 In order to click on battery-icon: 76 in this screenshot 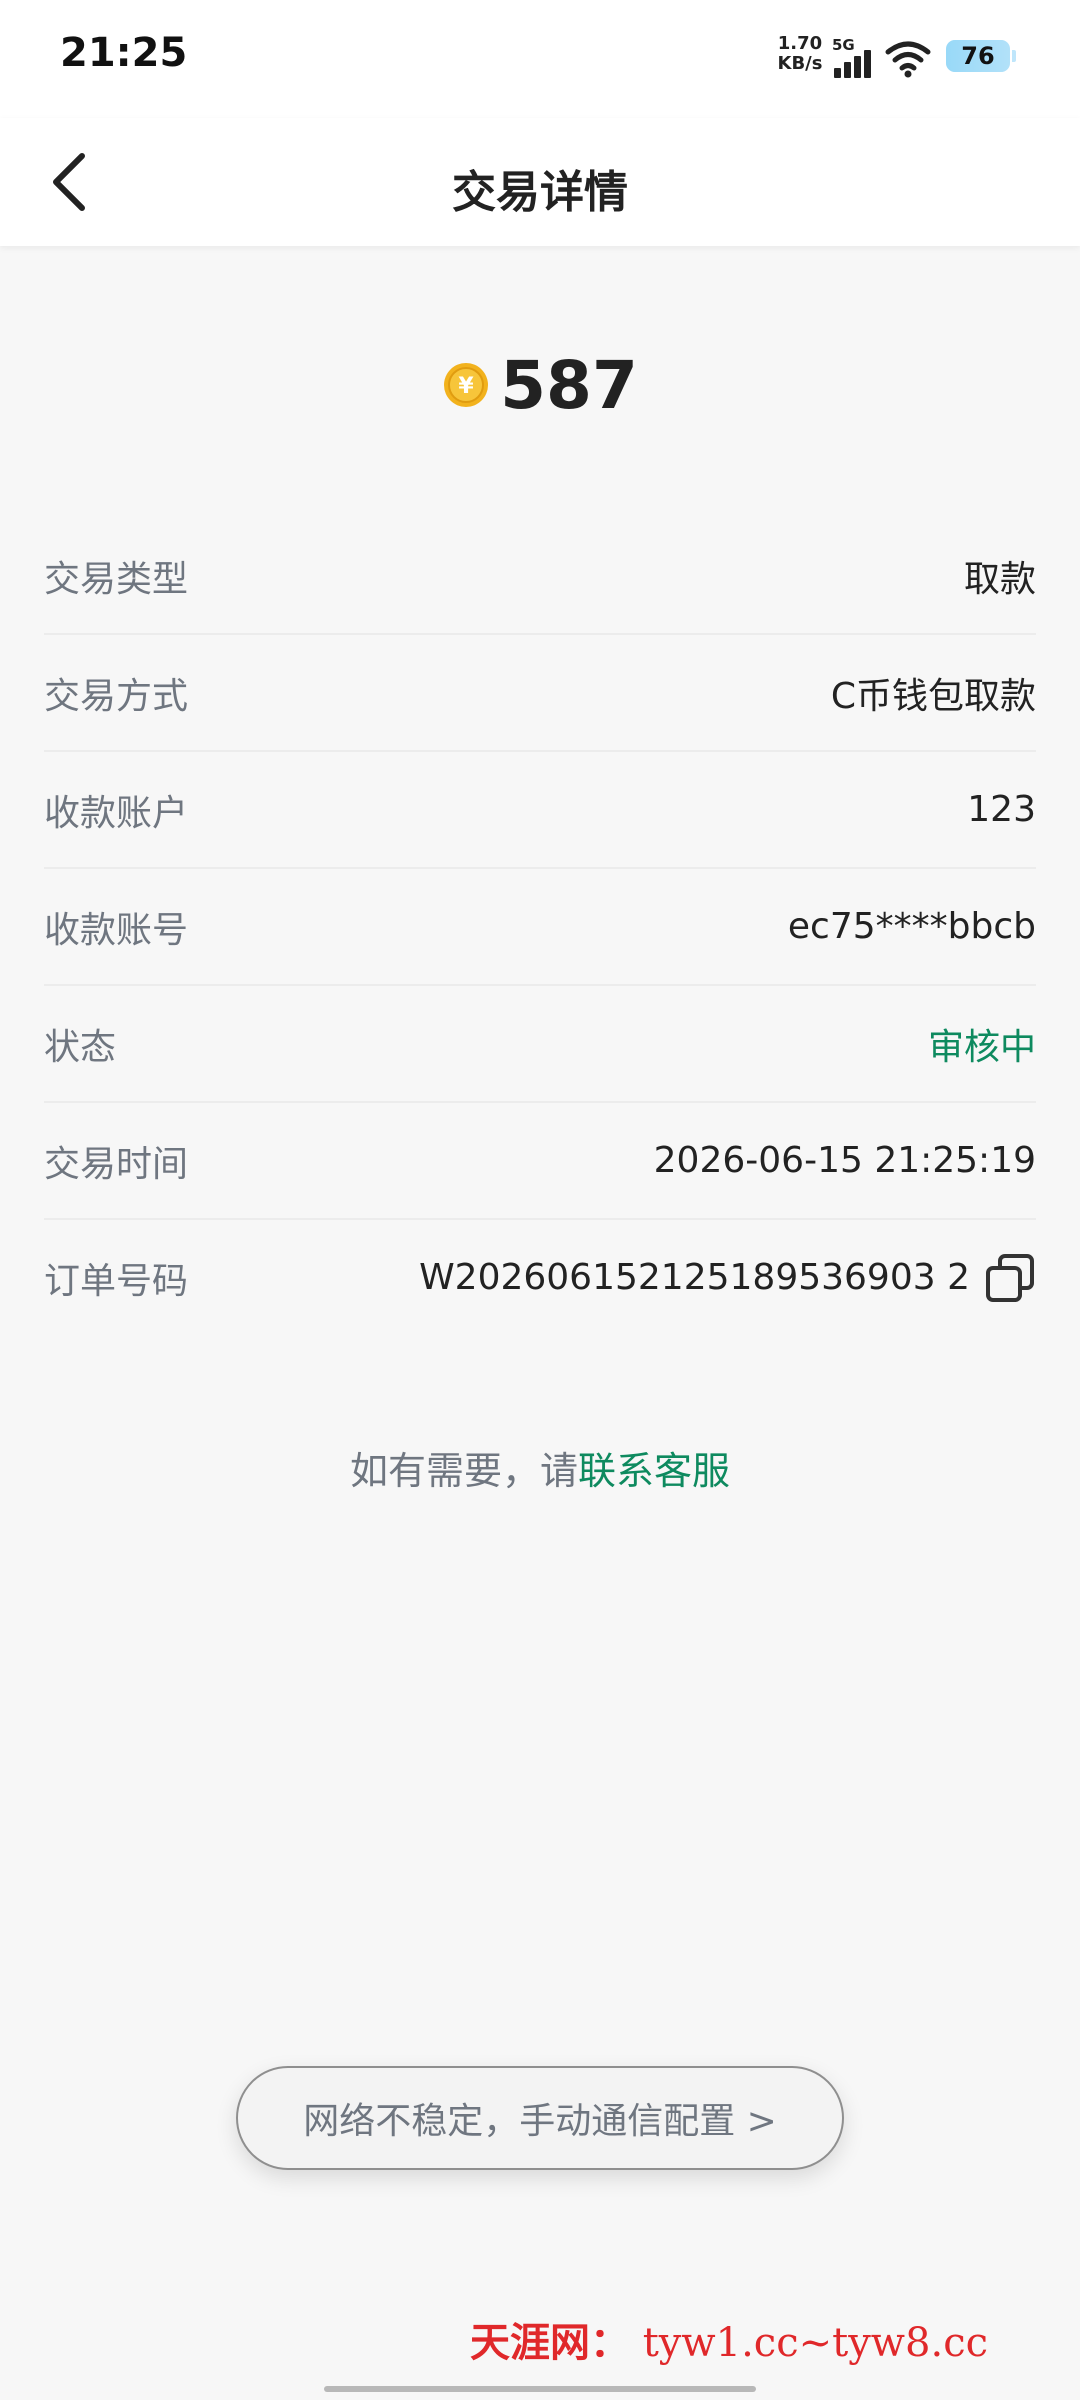, I will do `click(981, 56)`.